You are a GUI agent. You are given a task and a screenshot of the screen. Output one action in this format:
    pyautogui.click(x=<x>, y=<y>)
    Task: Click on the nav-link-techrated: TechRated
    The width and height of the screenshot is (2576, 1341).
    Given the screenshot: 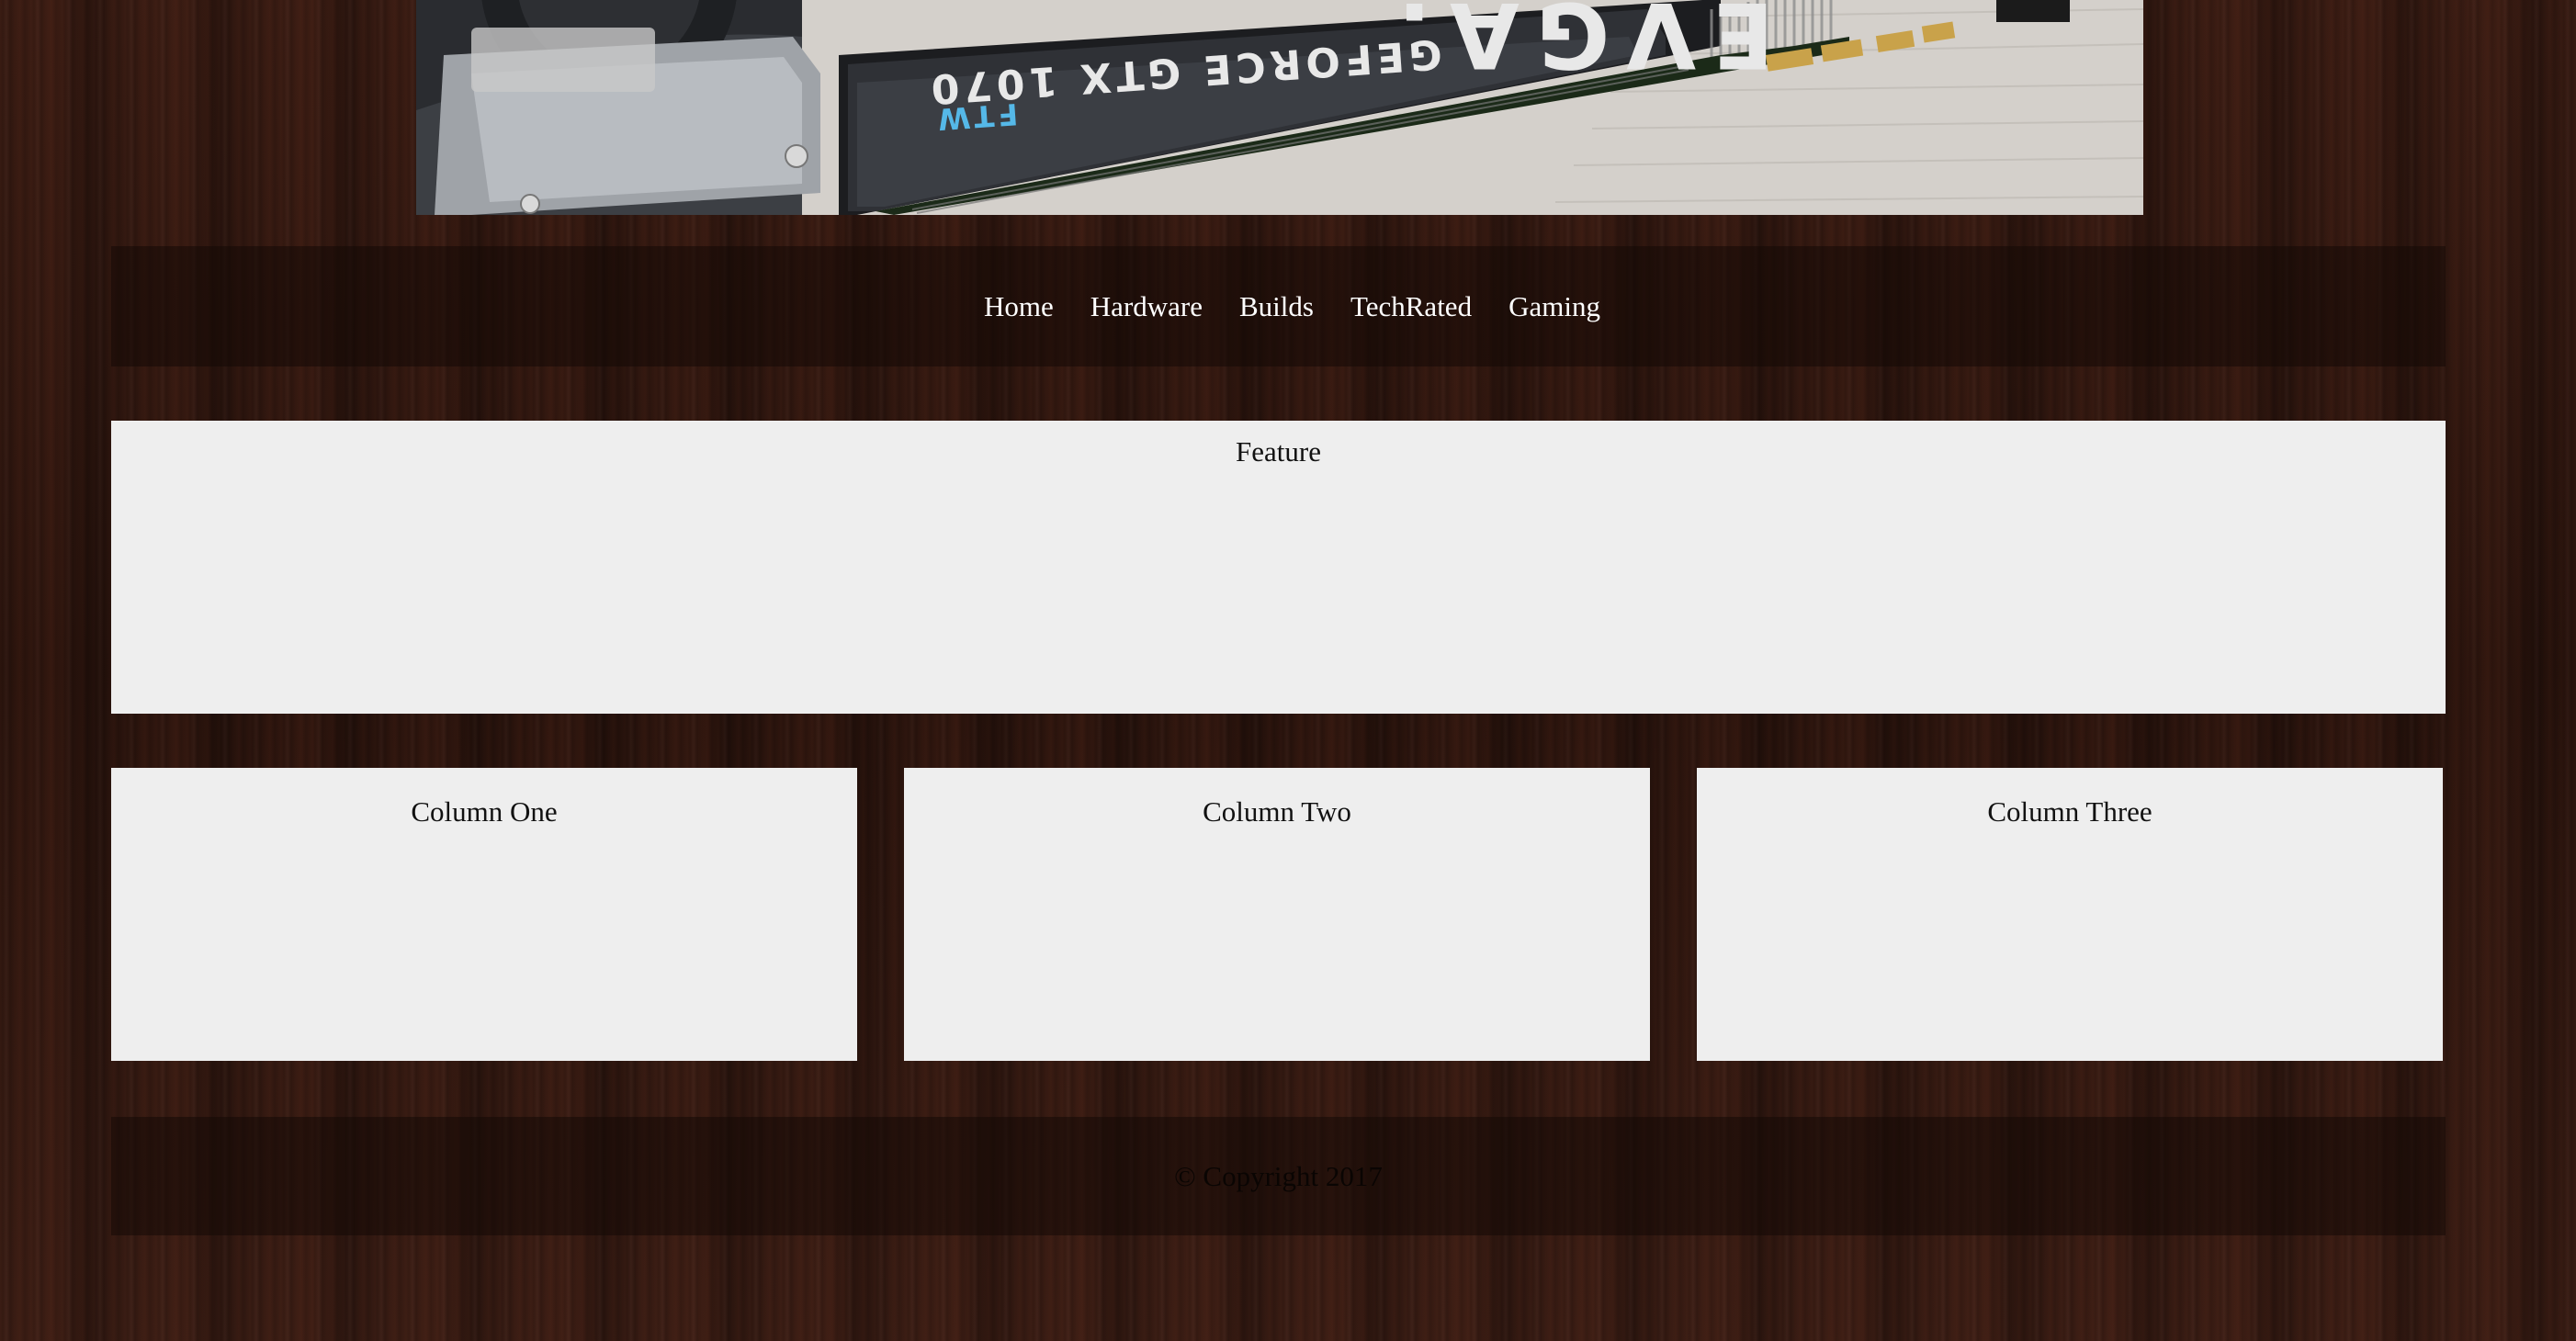 What is the action you would take?
    pyautogui.click(x=1411, y=306)
    